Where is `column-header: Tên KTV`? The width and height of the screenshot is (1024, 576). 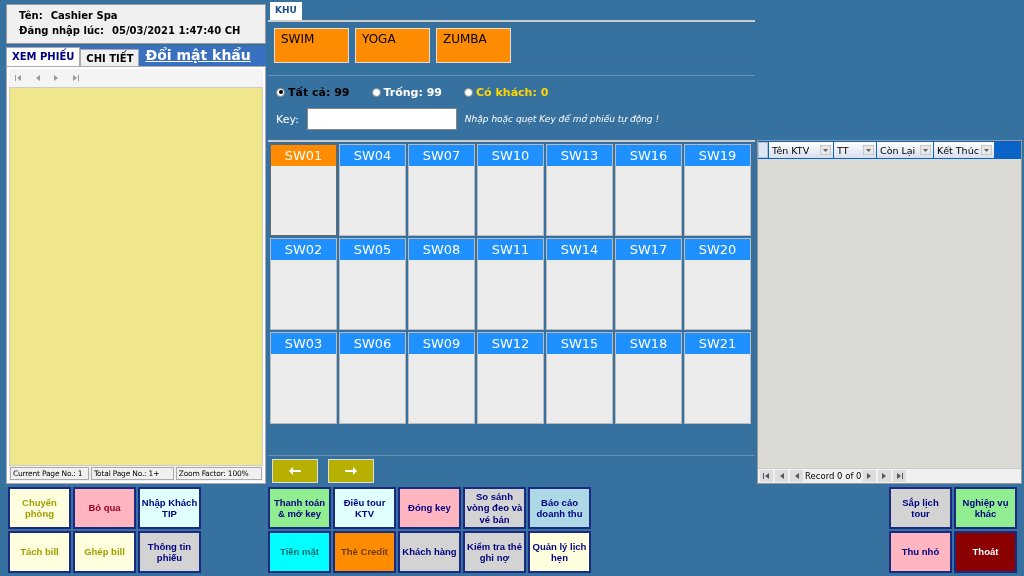 column-header: Tên KTV is located at coordinates (801, 150).